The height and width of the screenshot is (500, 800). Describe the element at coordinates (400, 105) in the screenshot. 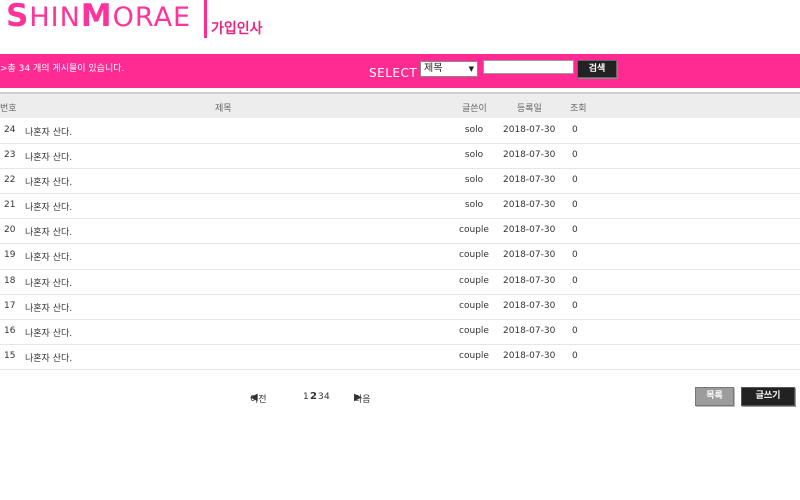

I see `table-header: 번호 제목 글쓴이 등록일 조회` at that location.